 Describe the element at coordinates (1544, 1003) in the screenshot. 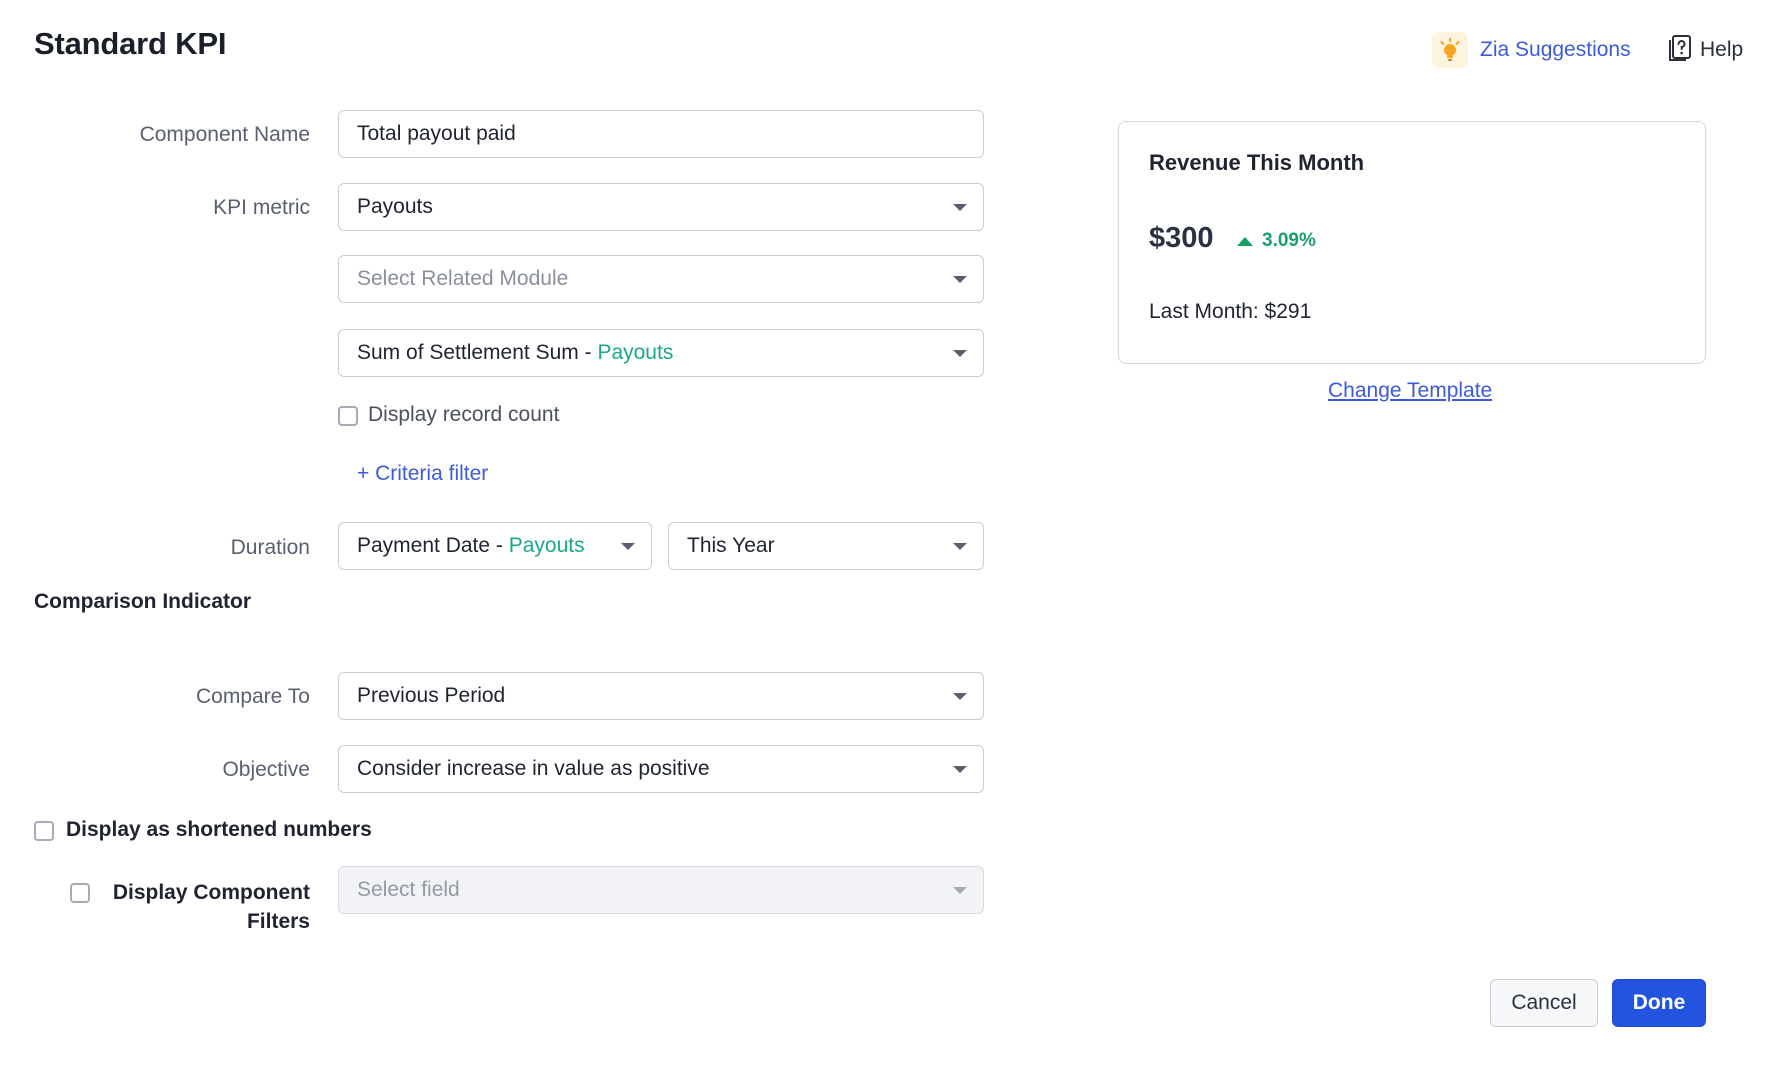

I see `cancel-button: Cancel` at that location.